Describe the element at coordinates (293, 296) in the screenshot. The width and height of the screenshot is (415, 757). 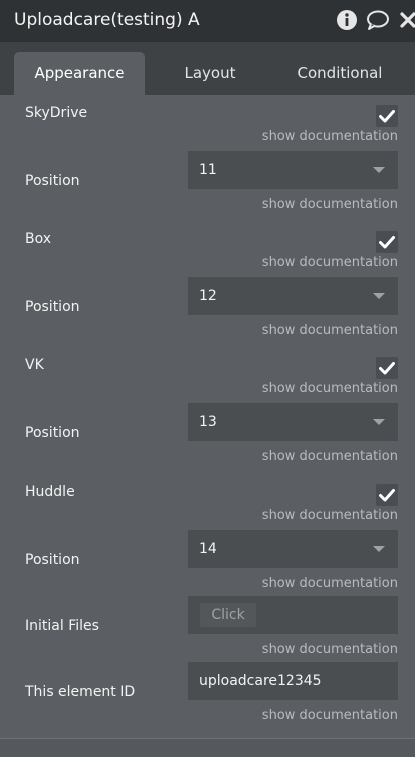
I see `box-position-dropdown: 12` at that location.